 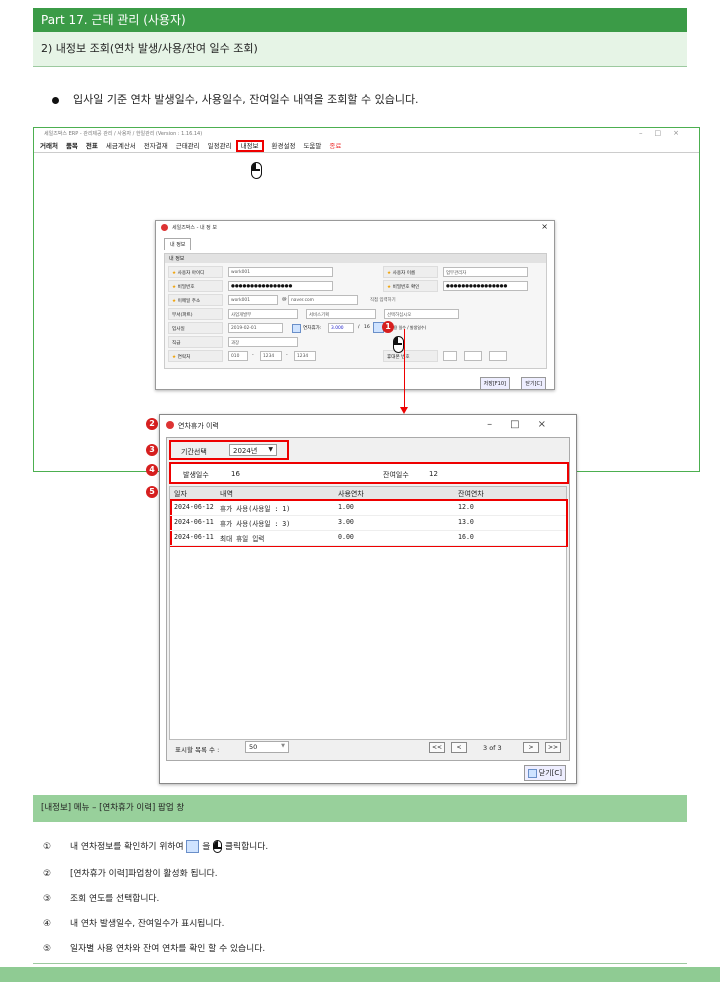 I want to click on footer-item-1: ①내 연차정보를 확인하기 위하여 을 클릭합니다., so click(x=156, y=846).